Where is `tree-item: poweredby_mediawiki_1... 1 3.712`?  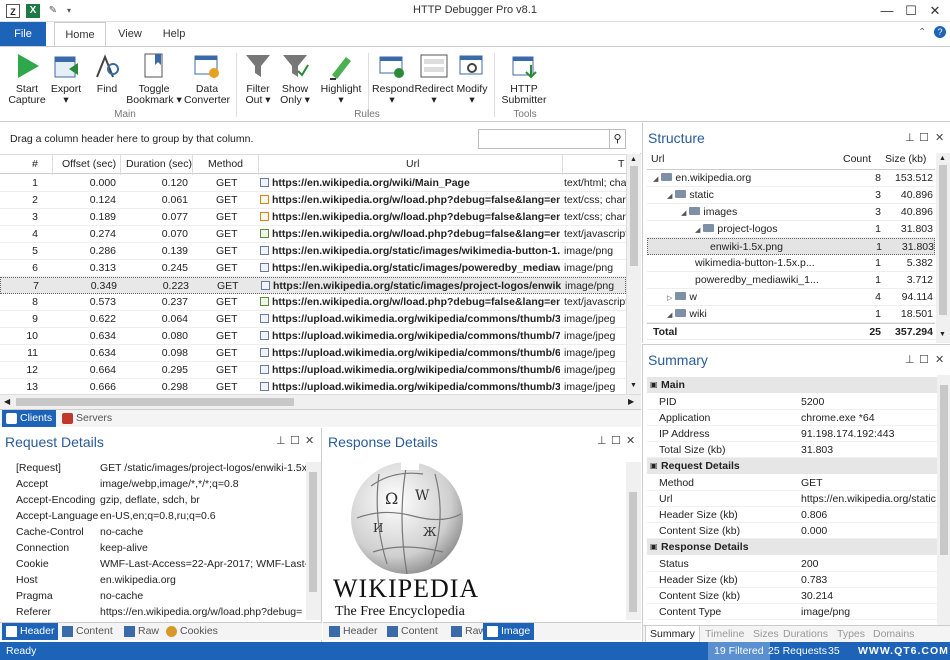 tree-item: poweredby_mediawiki_1... 1 3.712 is located at coordinates (791, 280).